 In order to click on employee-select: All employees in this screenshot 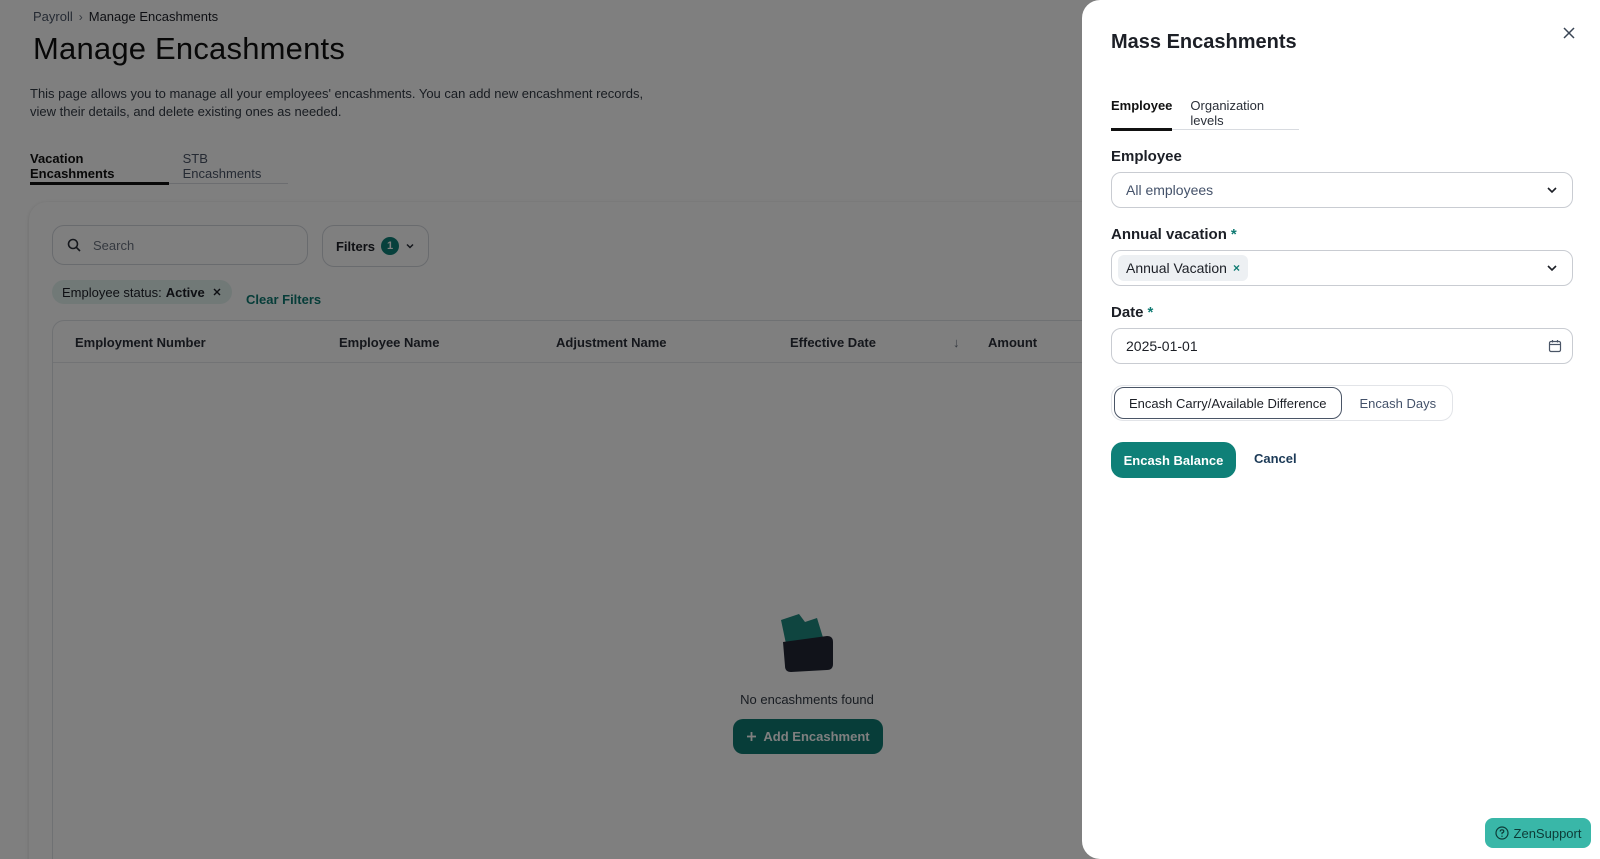, I will do `click(1342, 190)`.